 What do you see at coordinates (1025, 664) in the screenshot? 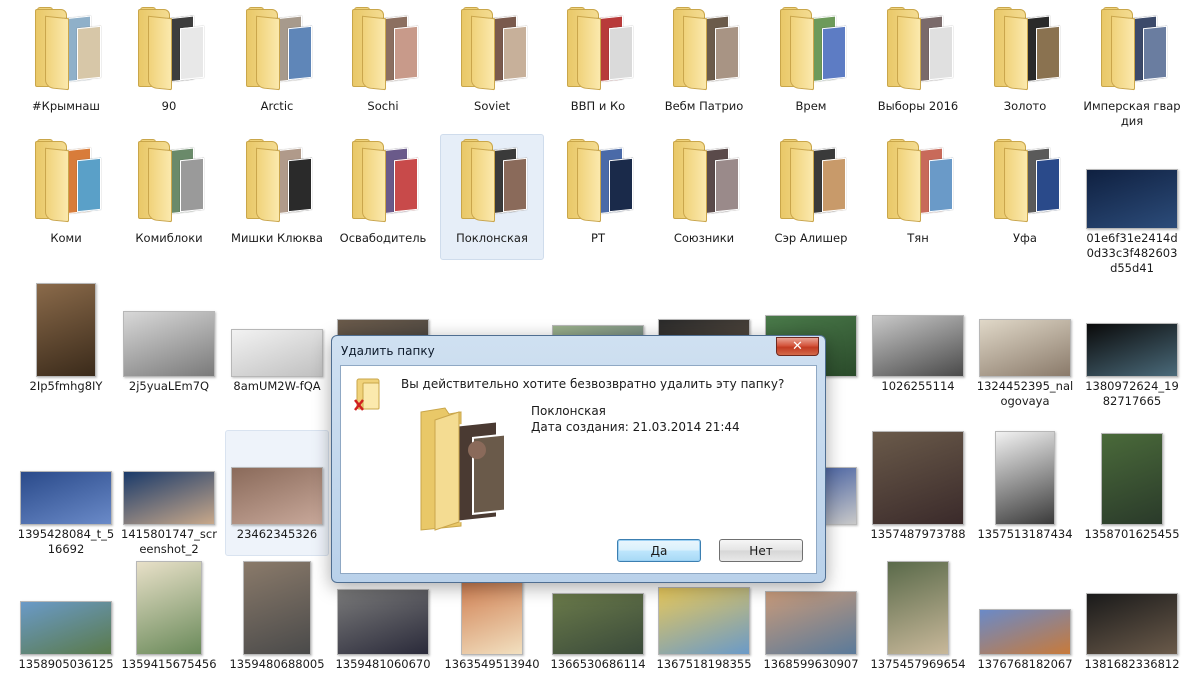
I see `item-label: 1376768182067` at bounding box center [1025, 664].